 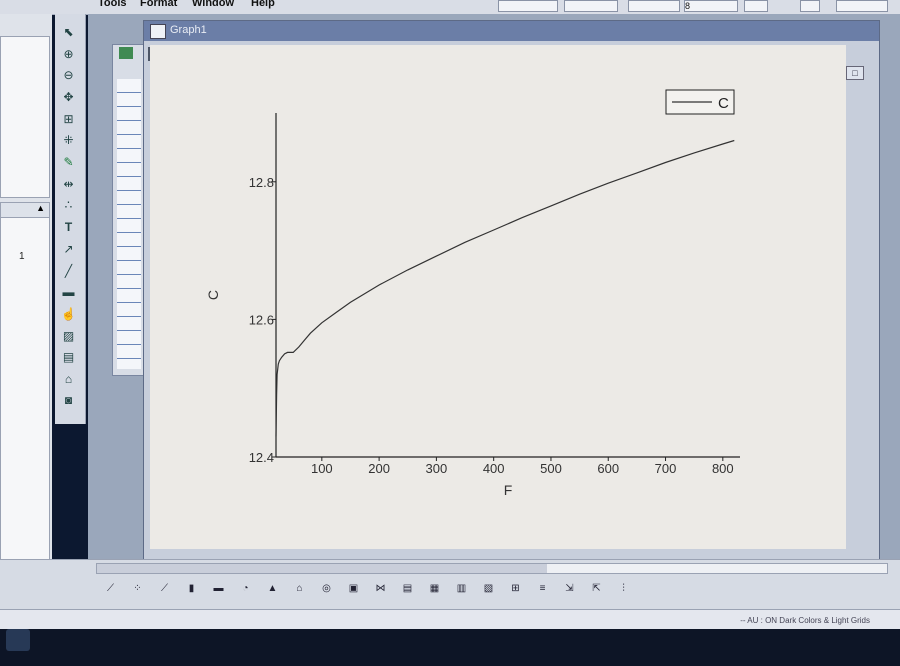 I want to click on screen-reader-icon: ✎, so click(x=68, y=161).